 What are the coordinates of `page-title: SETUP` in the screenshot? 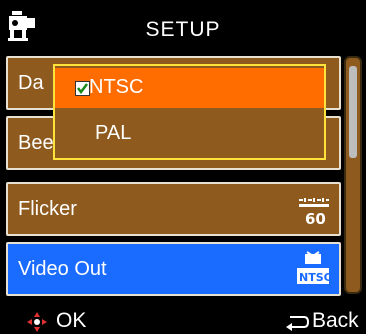 It's located at (183, 29).